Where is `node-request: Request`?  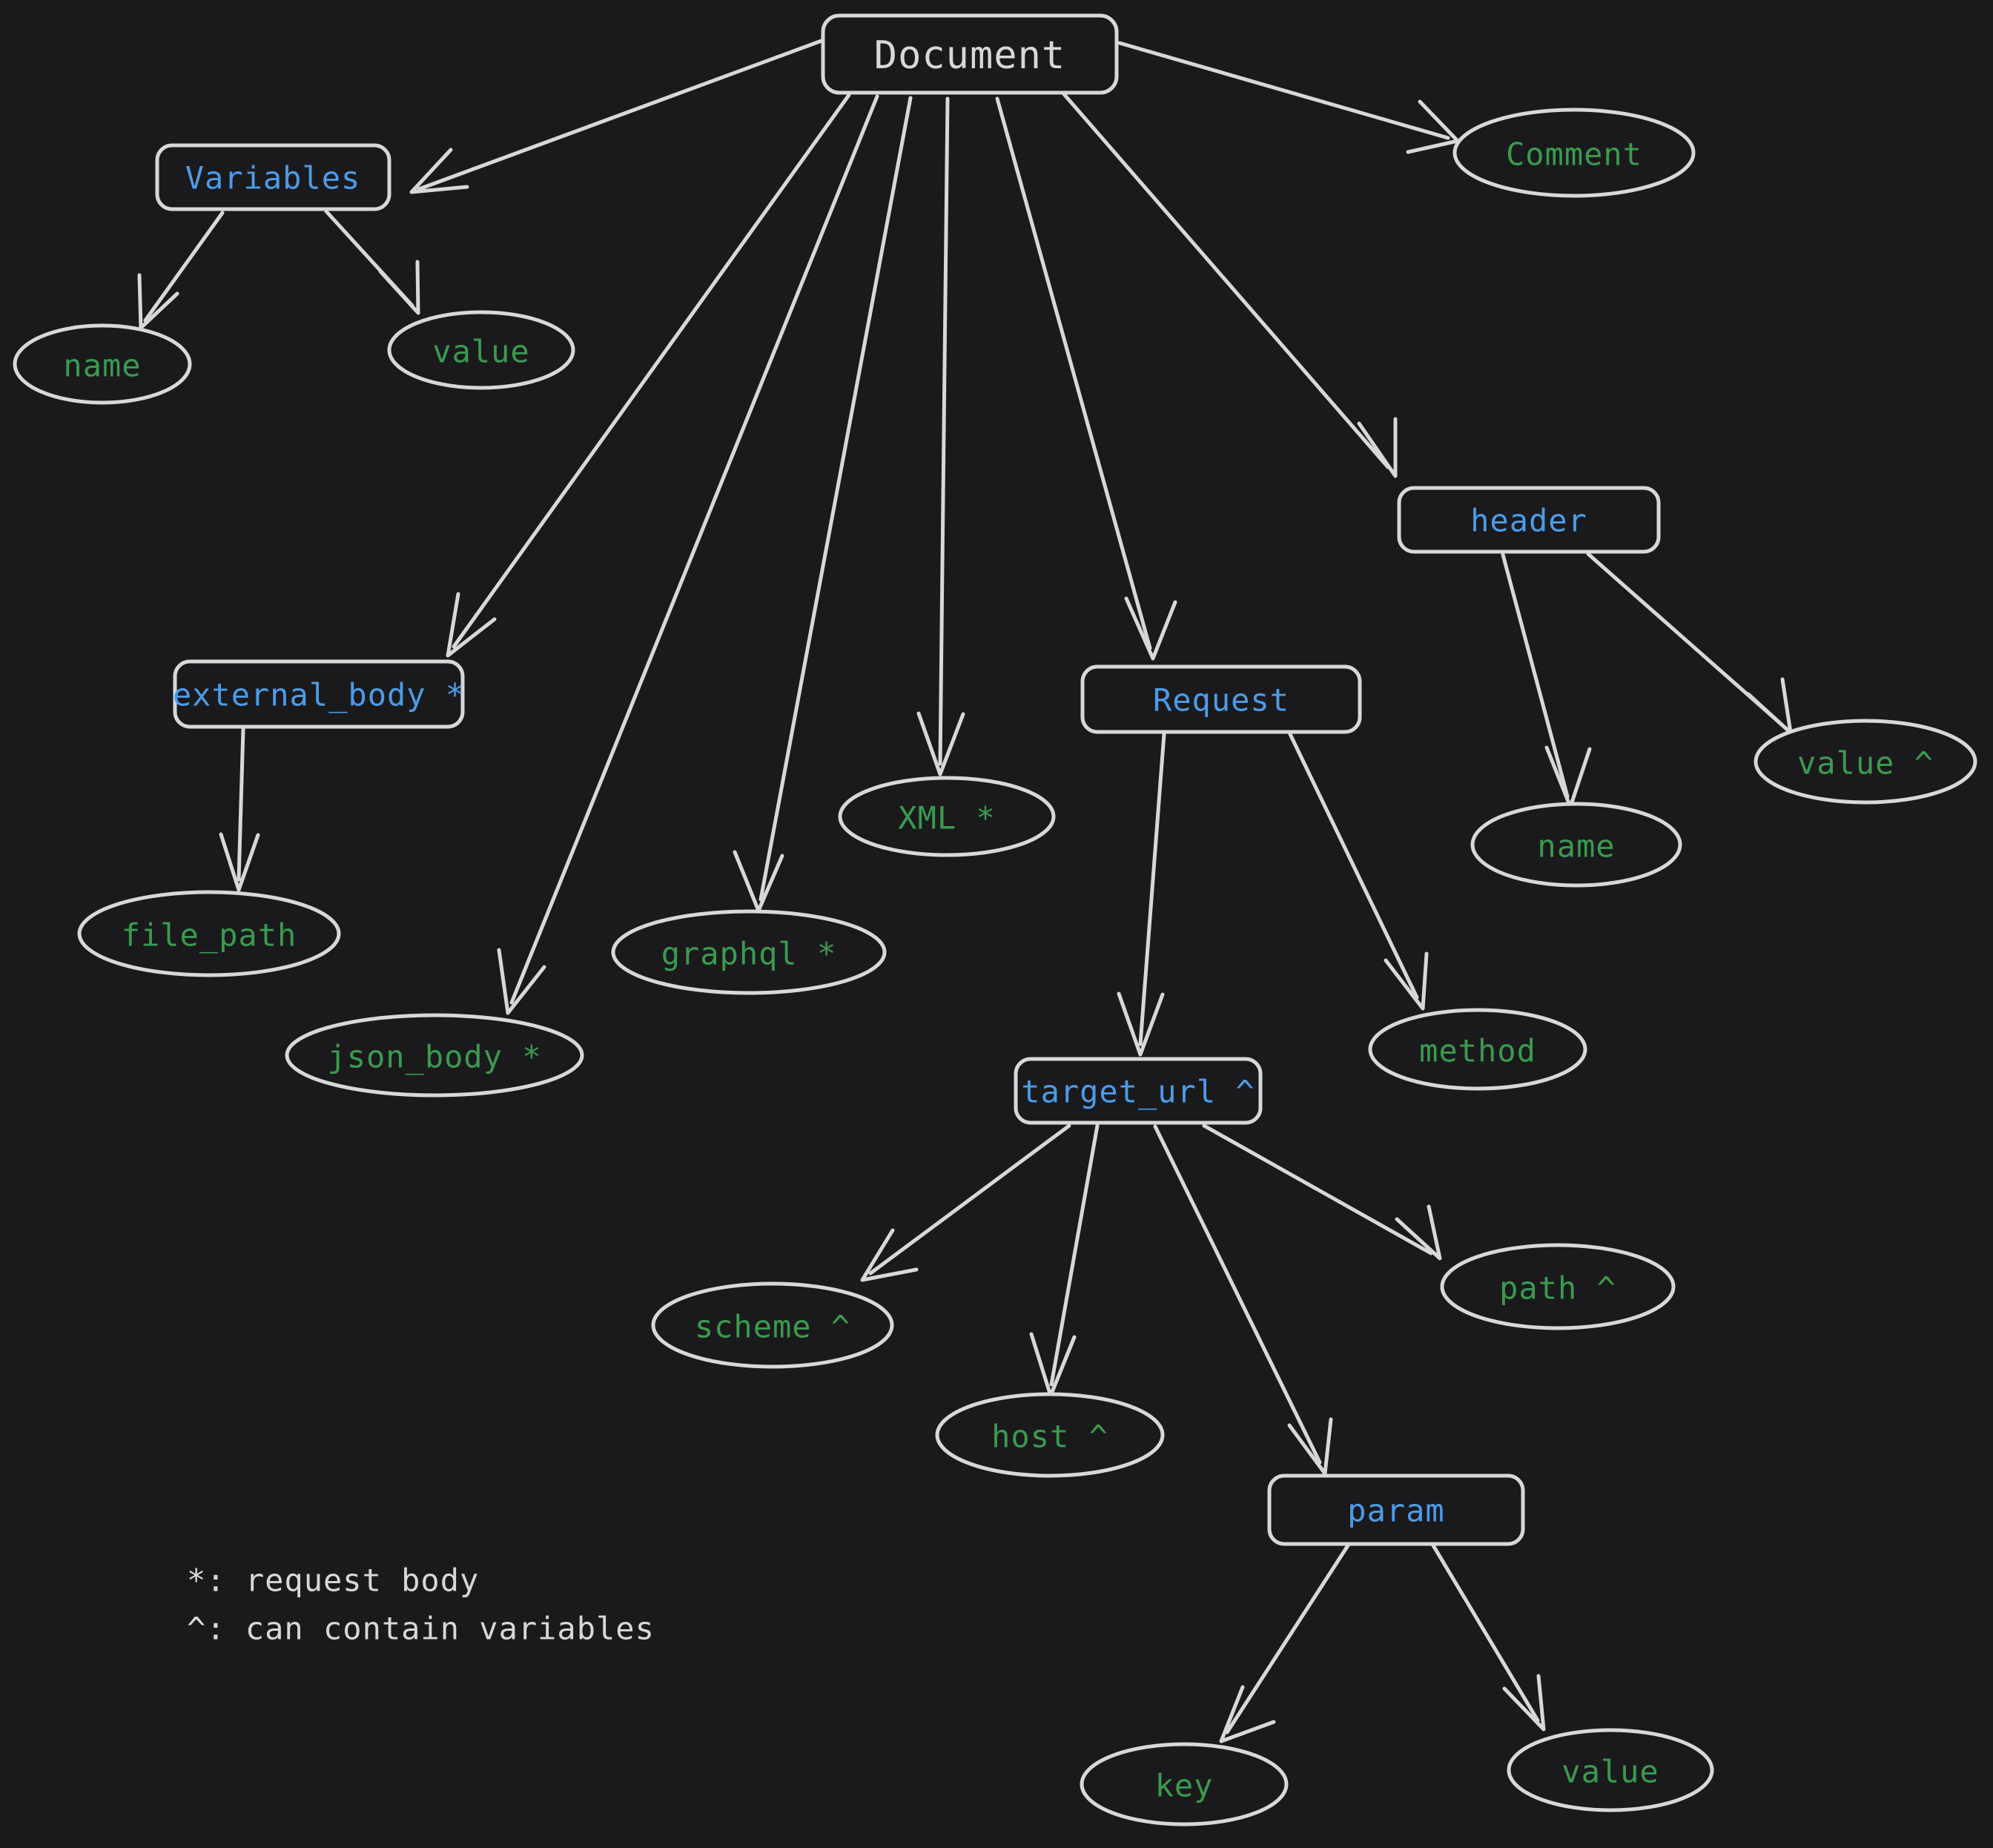 node-request: Request is located at coordinates (1221, 699).